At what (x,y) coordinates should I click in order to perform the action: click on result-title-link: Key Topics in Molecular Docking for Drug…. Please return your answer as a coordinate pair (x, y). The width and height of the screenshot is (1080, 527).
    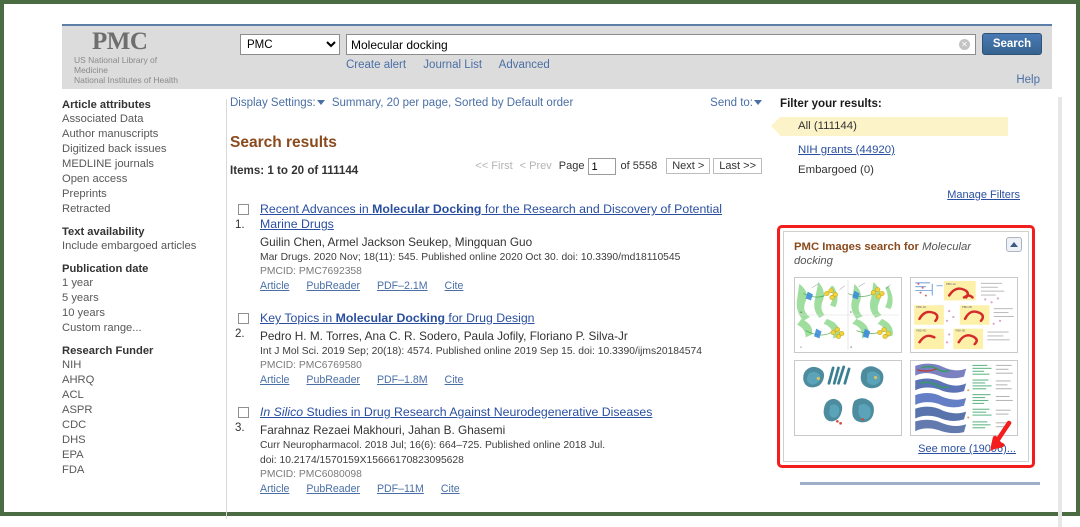
    Looking at the image, I should click on (511, 318).